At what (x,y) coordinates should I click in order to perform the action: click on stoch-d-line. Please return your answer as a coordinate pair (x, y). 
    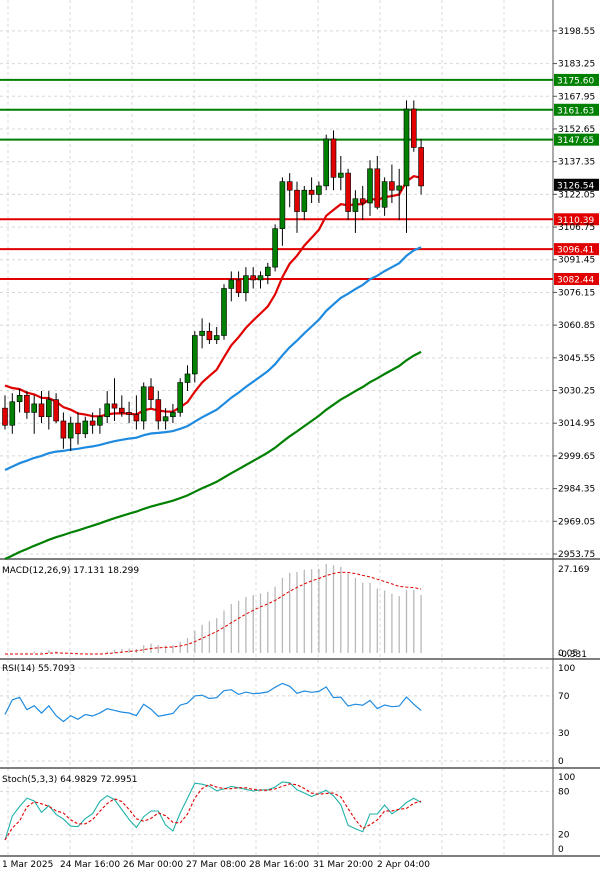
    Looking at the image, I should click on (213, 812).